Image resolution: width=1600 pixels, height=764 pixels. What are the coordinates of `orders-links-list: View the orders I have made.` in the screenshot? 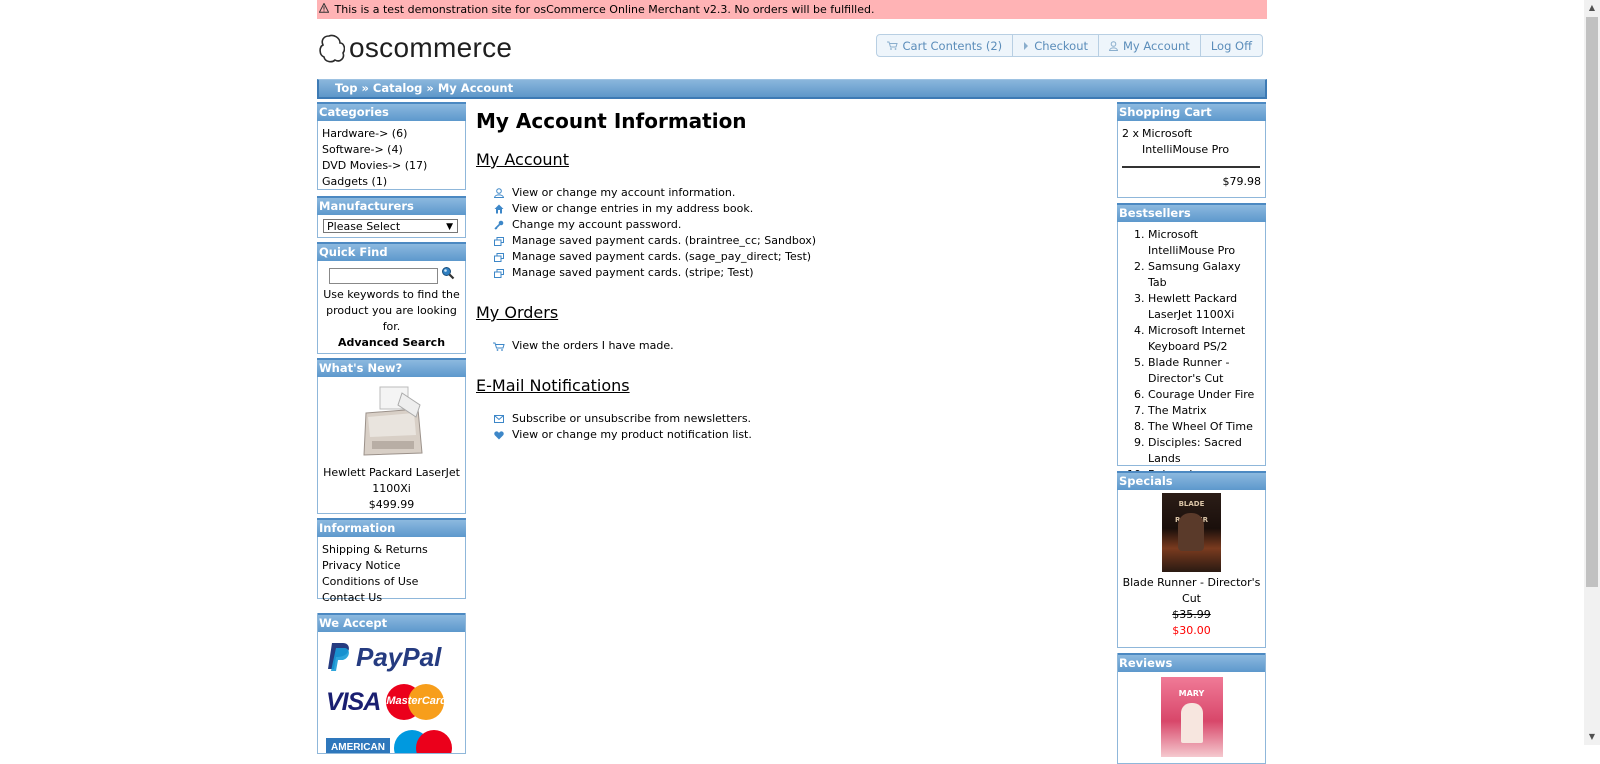 It's located at (796, 346).